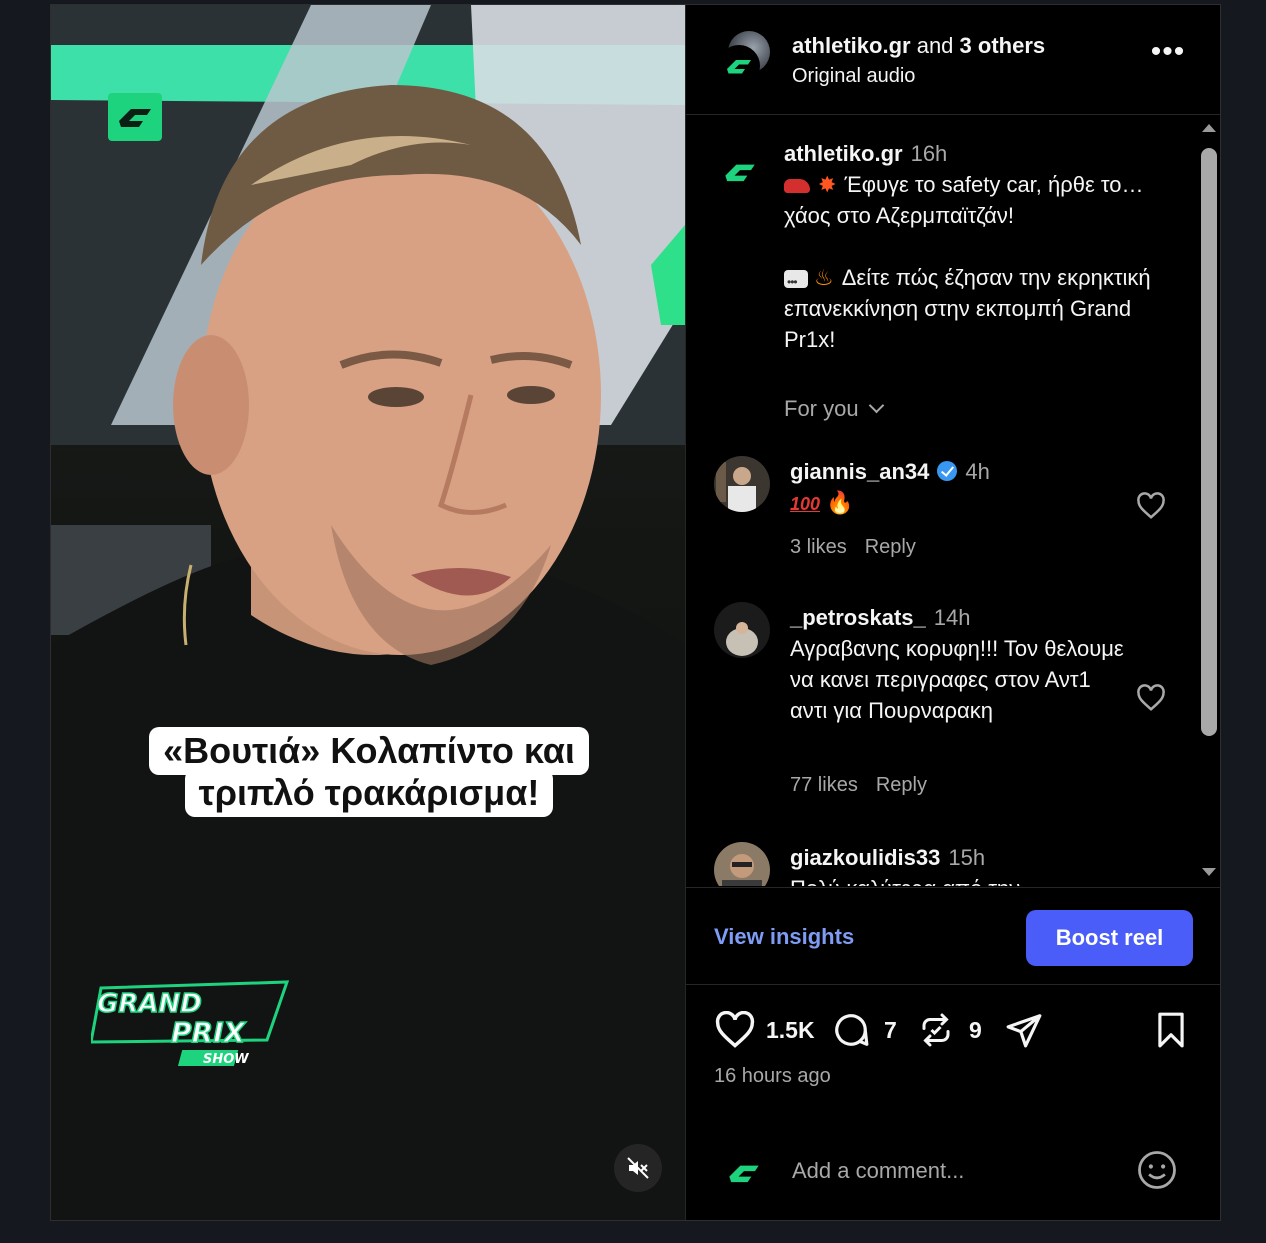  I want to click on posted-time: 16 hours ago, so click(772, 1076).